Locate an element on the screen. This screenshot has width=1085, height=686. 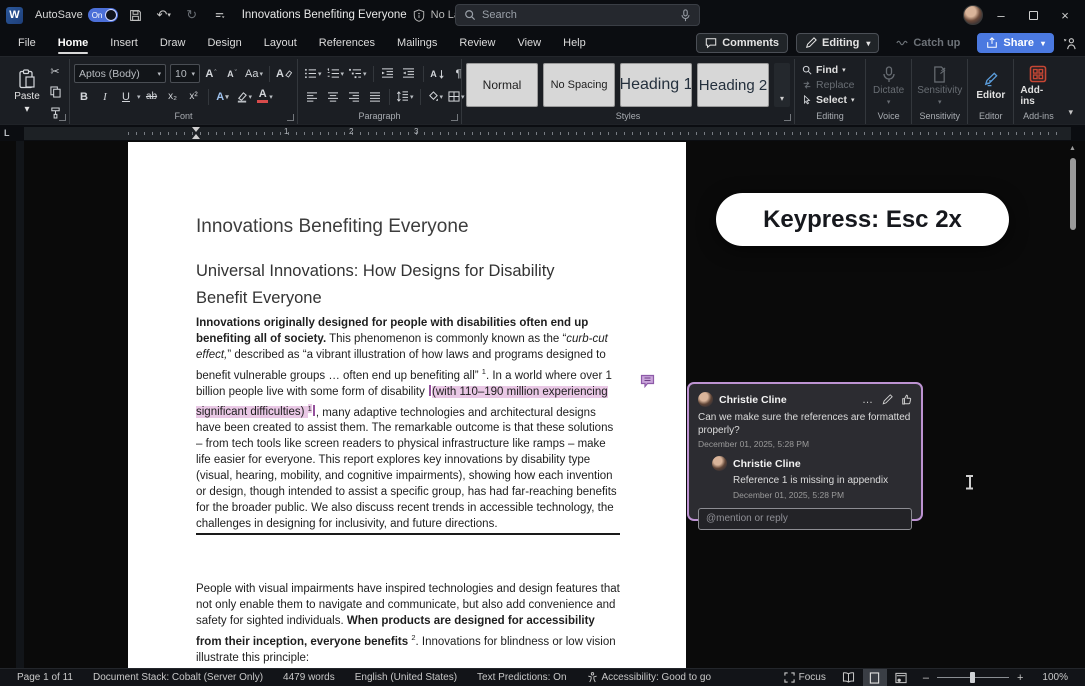
tab-file: File is located at coordinates (27, 43).